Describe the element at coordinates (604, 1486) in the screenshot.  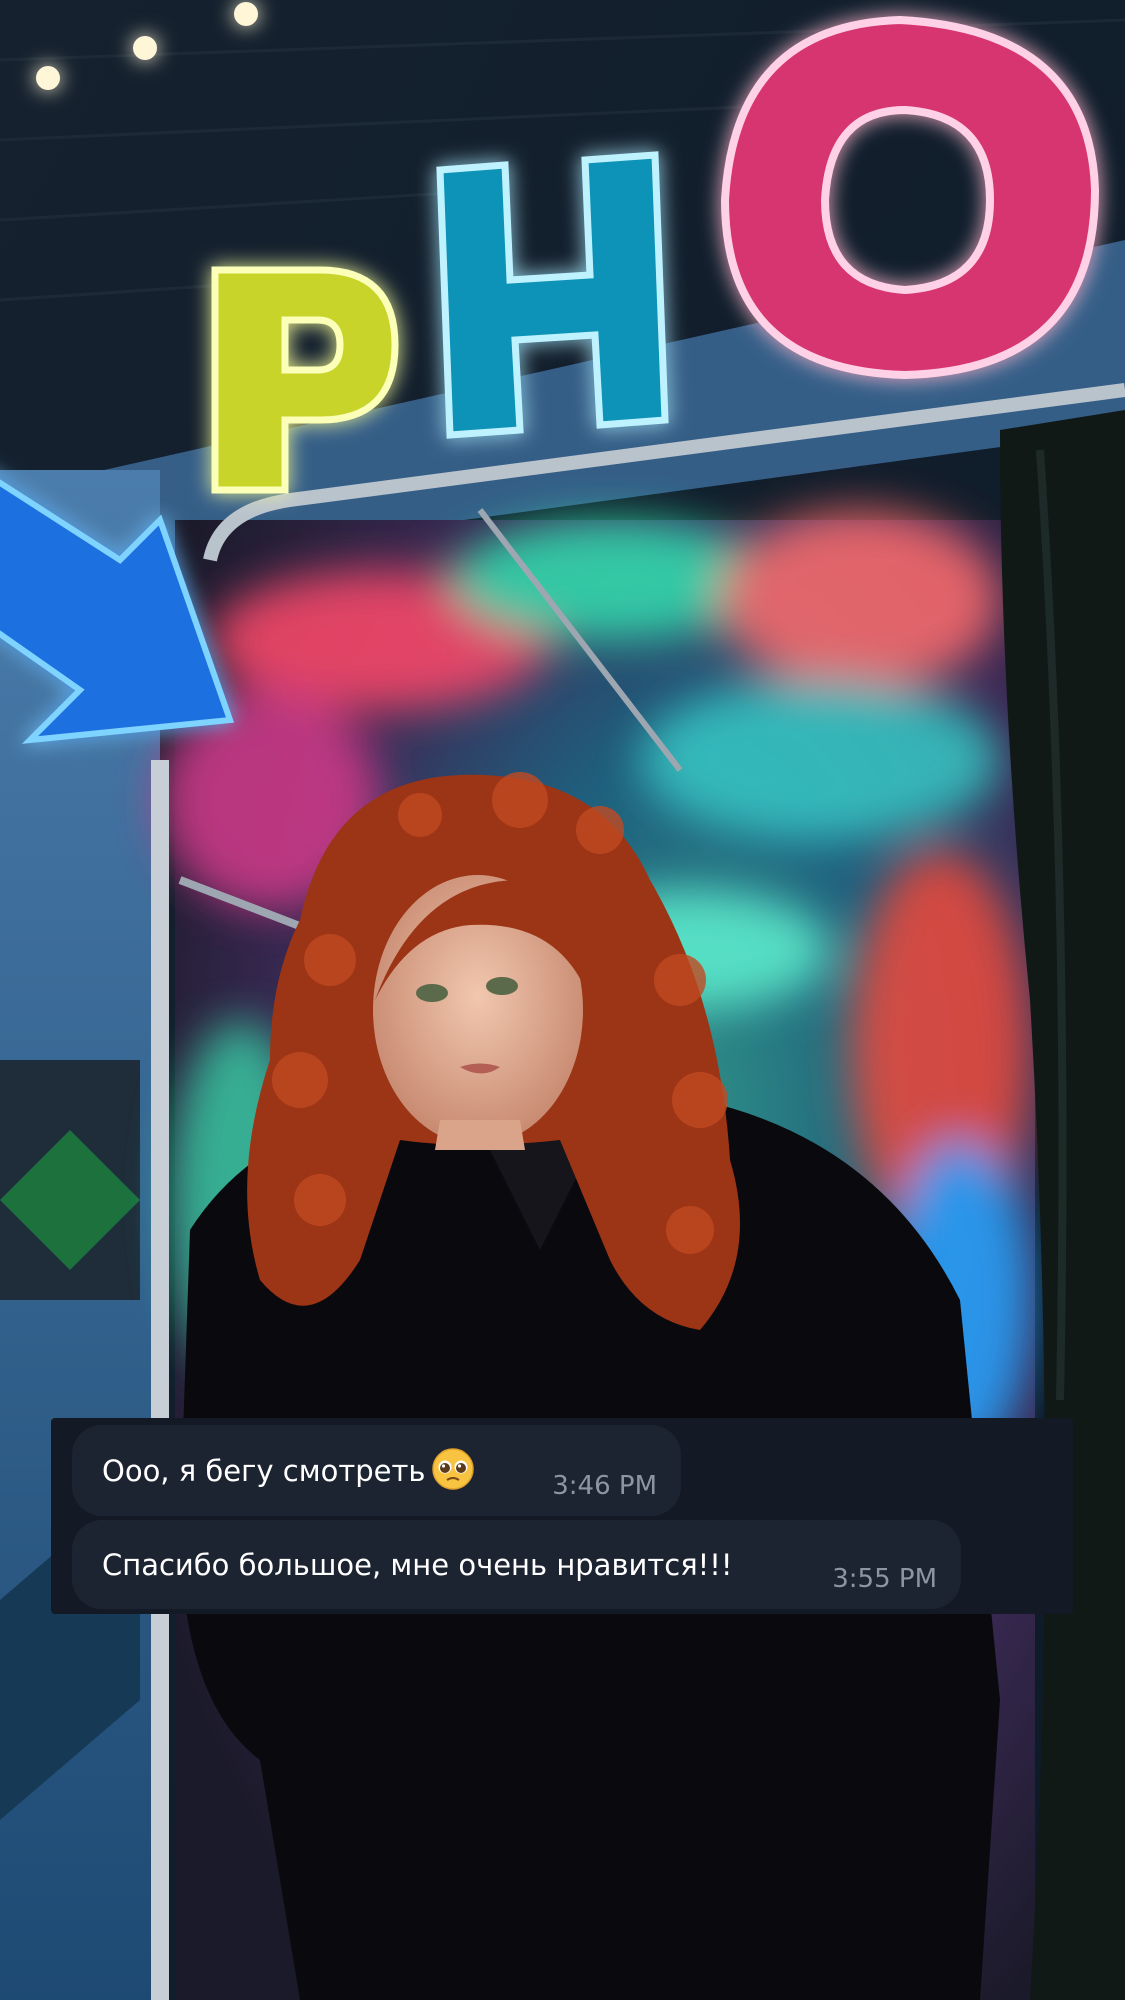
I see `message-time: 3:46 PM` at that location.